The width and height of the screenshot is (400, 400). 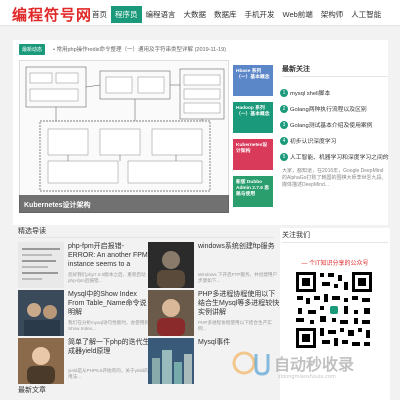 What do you see at coordinates (335, 76) in the screenshot?
I see `hot-list-divider` at bounding box center [335, 76].